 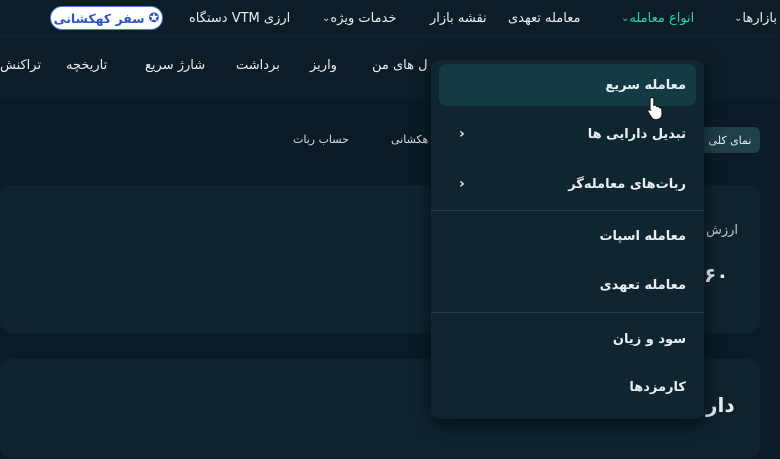 I want to click on tab-overview: نمای کلی, so click(x=730, y=140).